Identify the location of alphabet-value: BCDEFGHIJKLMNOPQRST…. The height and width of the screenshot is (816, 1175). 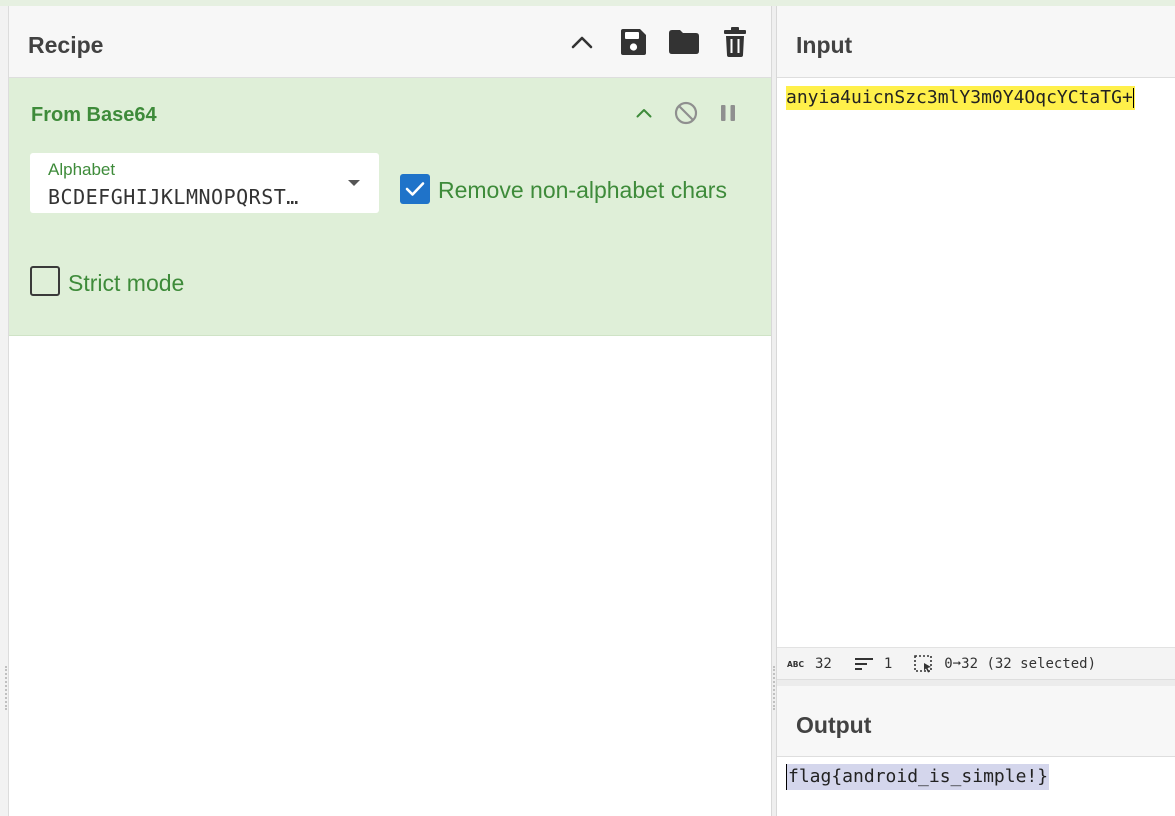
(173, 197).